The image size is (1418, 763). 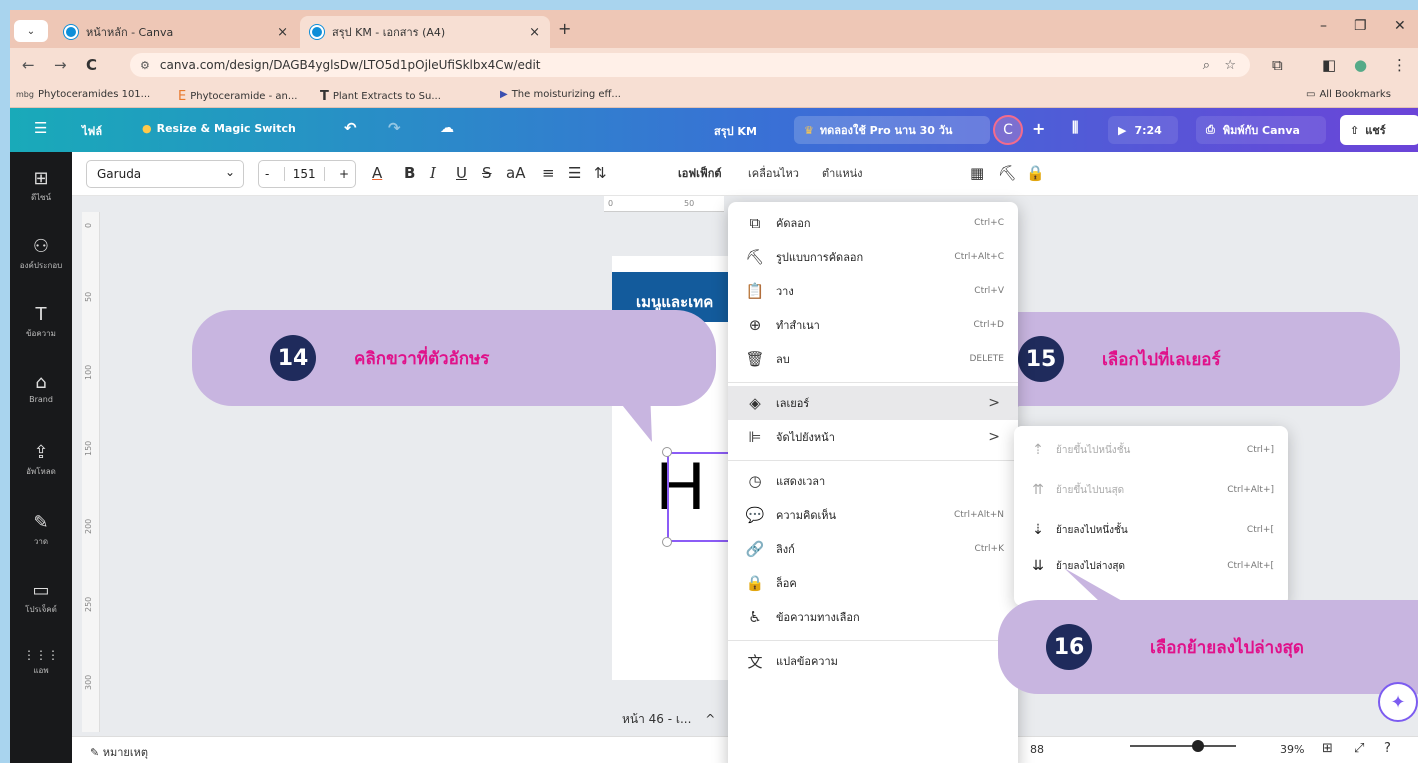 What do you see at coordinates (667, 542) in the screenshot?
I see `resize-handle` at bounding box center [667, 542].